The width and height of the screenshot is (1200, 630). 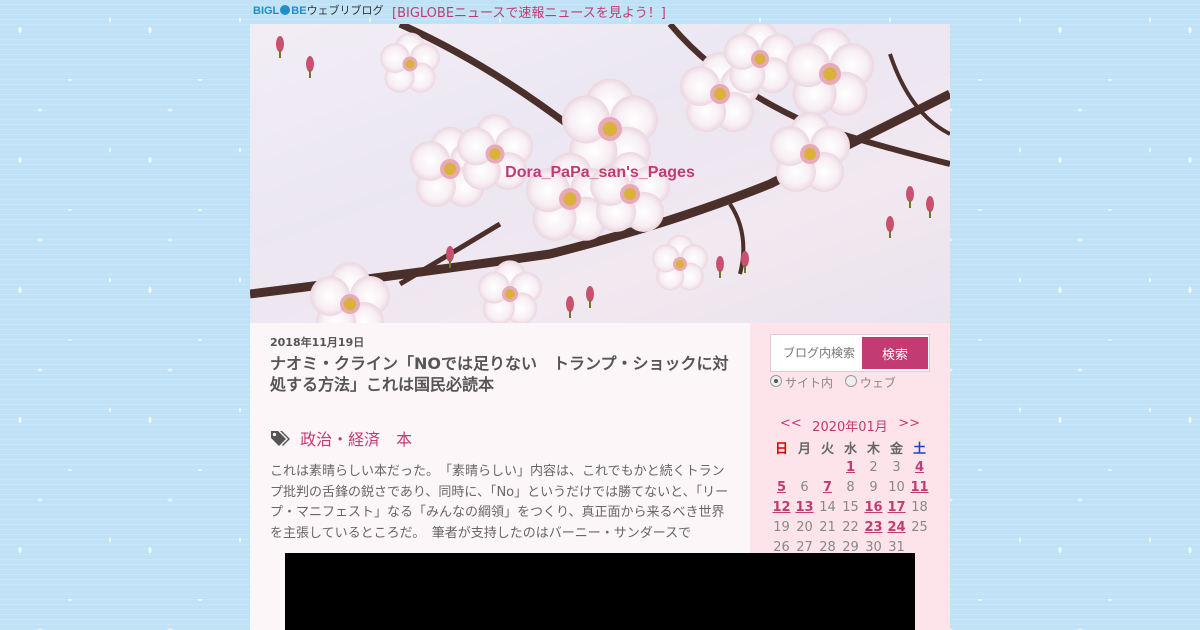 I want to click on calendar-day-cell: 11, so click(x=919, y=487).